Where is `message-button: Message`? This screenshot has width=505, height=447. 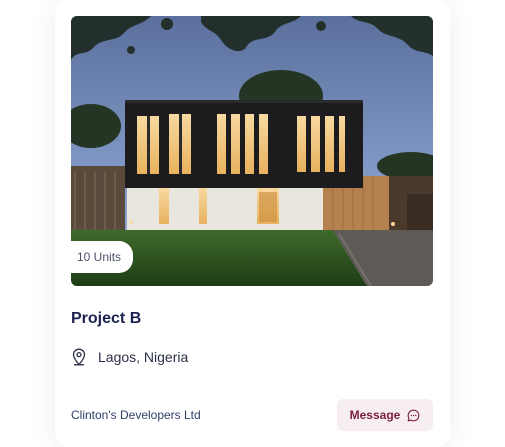
message-button: Message is located at coordinates (385, 415).